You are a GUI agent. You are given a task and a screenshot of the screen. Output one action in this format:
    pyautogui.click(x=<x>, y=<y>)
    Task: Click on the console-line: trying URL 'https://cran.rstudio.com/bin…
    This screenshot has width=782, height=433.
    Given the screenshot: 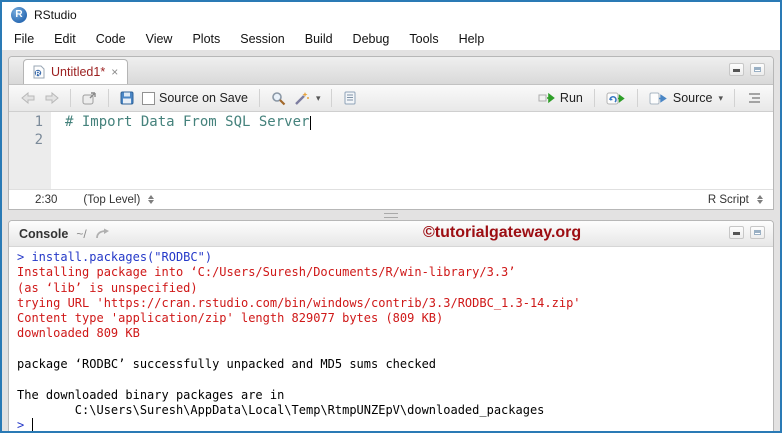 What is the action you would take?
    pyautogui.click(x=299, y=302)
    